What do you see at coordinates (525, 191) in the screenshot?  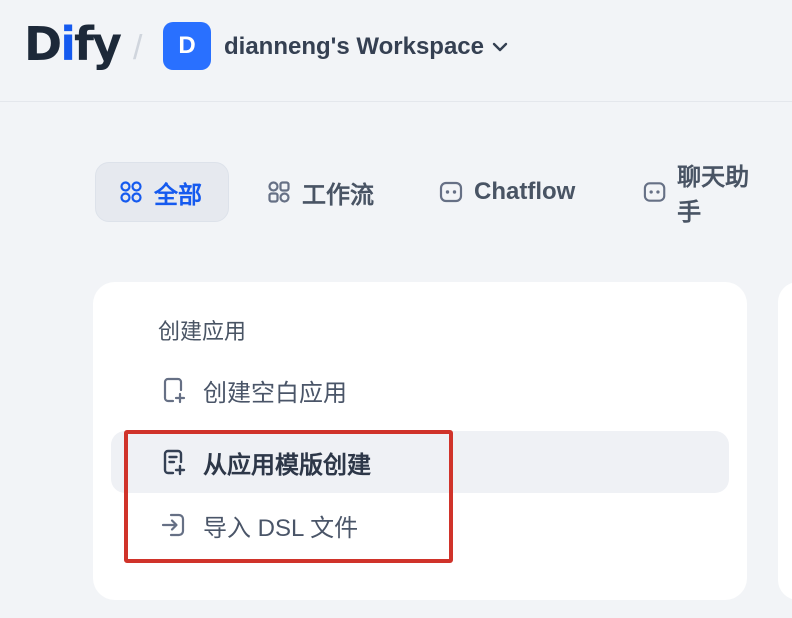 I see `tab-label: Chatflow` at bounding box center [525, 191].